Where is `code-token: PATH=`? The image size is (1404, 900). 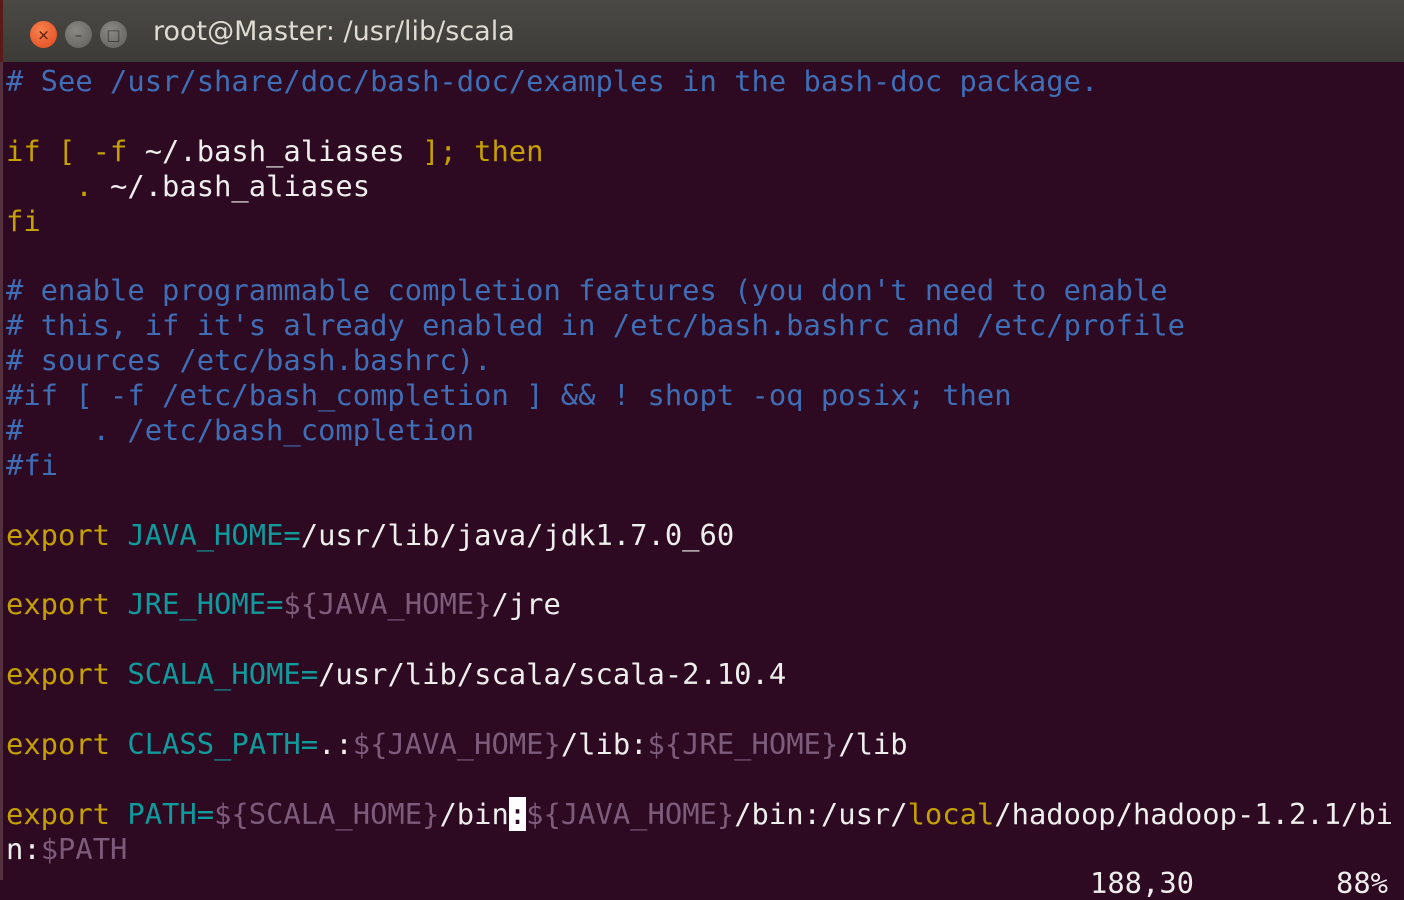 code-token: PATH= is located at coordinates (171, 813).